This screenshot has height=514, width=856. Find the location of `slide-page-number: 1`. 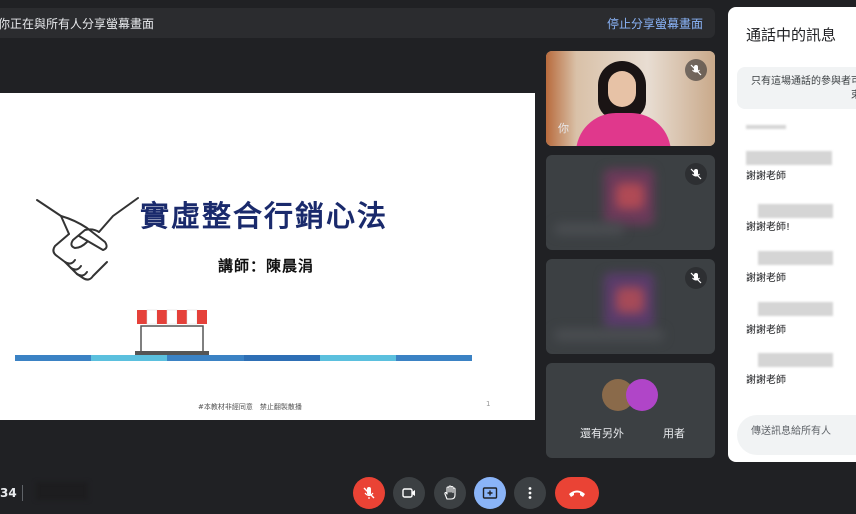

slide-page-number: 1 is located at coordinates (488, 404).